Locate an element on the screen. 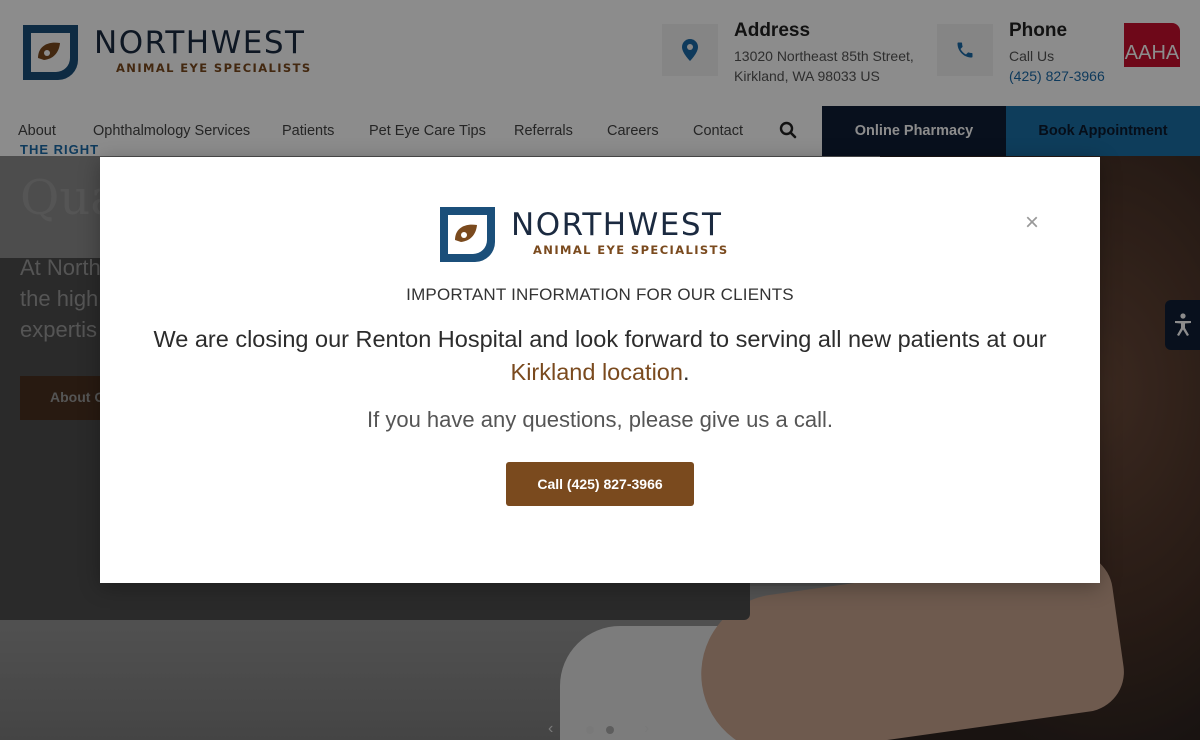  call-button: Call (425) 827-3966 is located at coordinates (600, 484).